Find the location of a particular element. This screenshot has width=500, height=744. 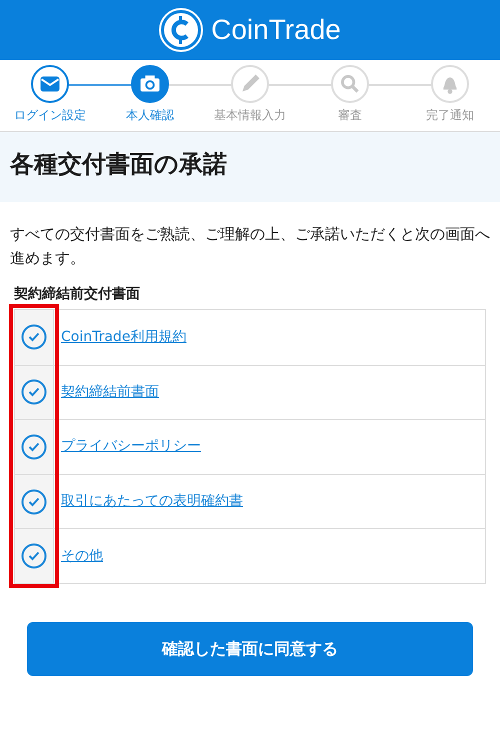

step-label: 完了通知 is located at coordinates (450, 115).